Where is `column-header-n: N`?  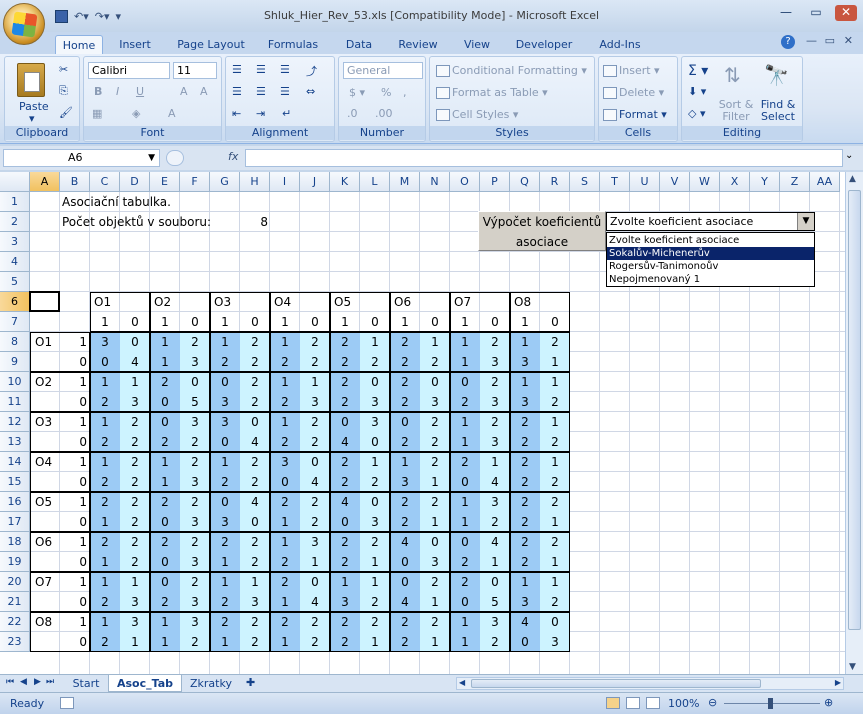
column-header-n: N is located at coordinates (435, 182).